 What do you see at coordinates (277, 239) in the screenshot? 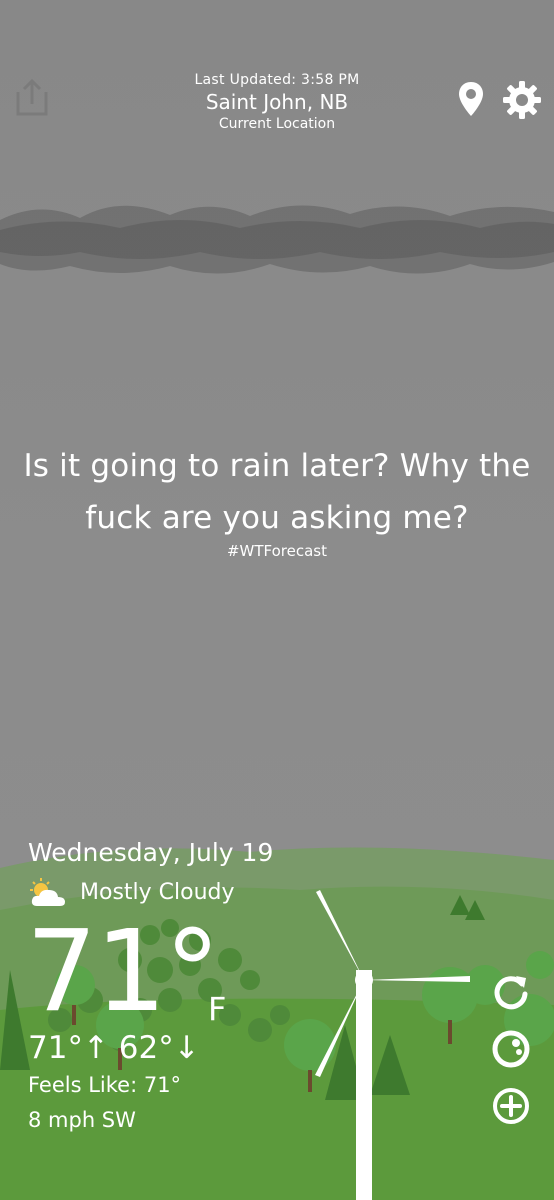
I see `storm-cloud-band` at bounding box center [277, 239].